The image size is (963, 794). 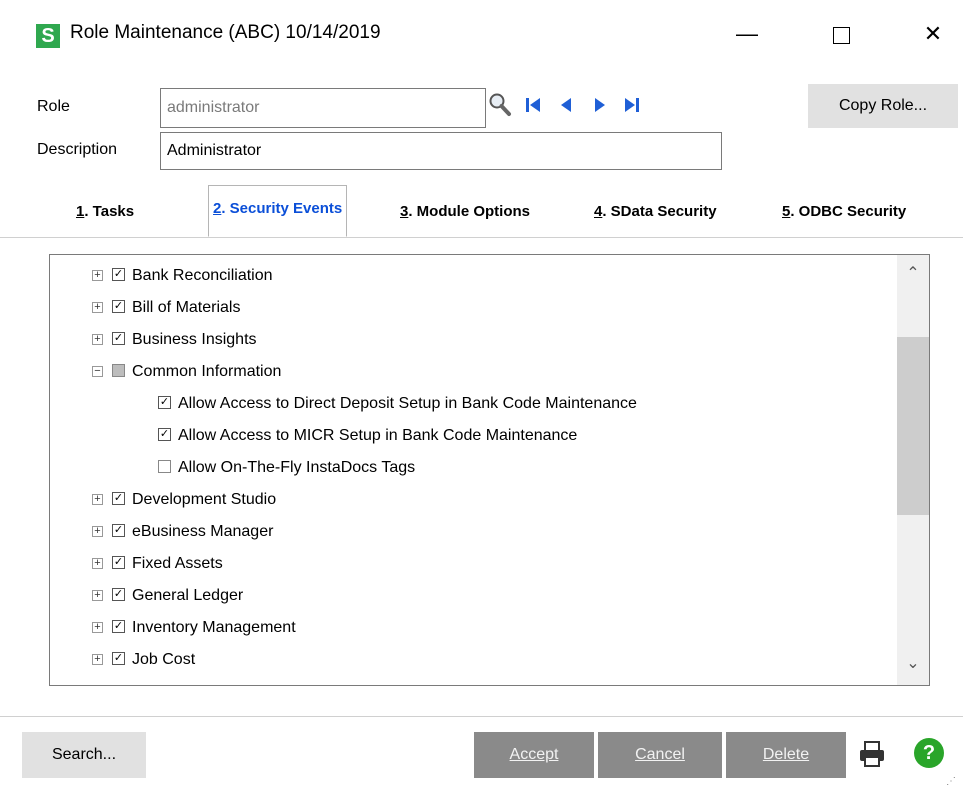 I want to click on tree-item-label: Common Information, so click(x=207, y=371).